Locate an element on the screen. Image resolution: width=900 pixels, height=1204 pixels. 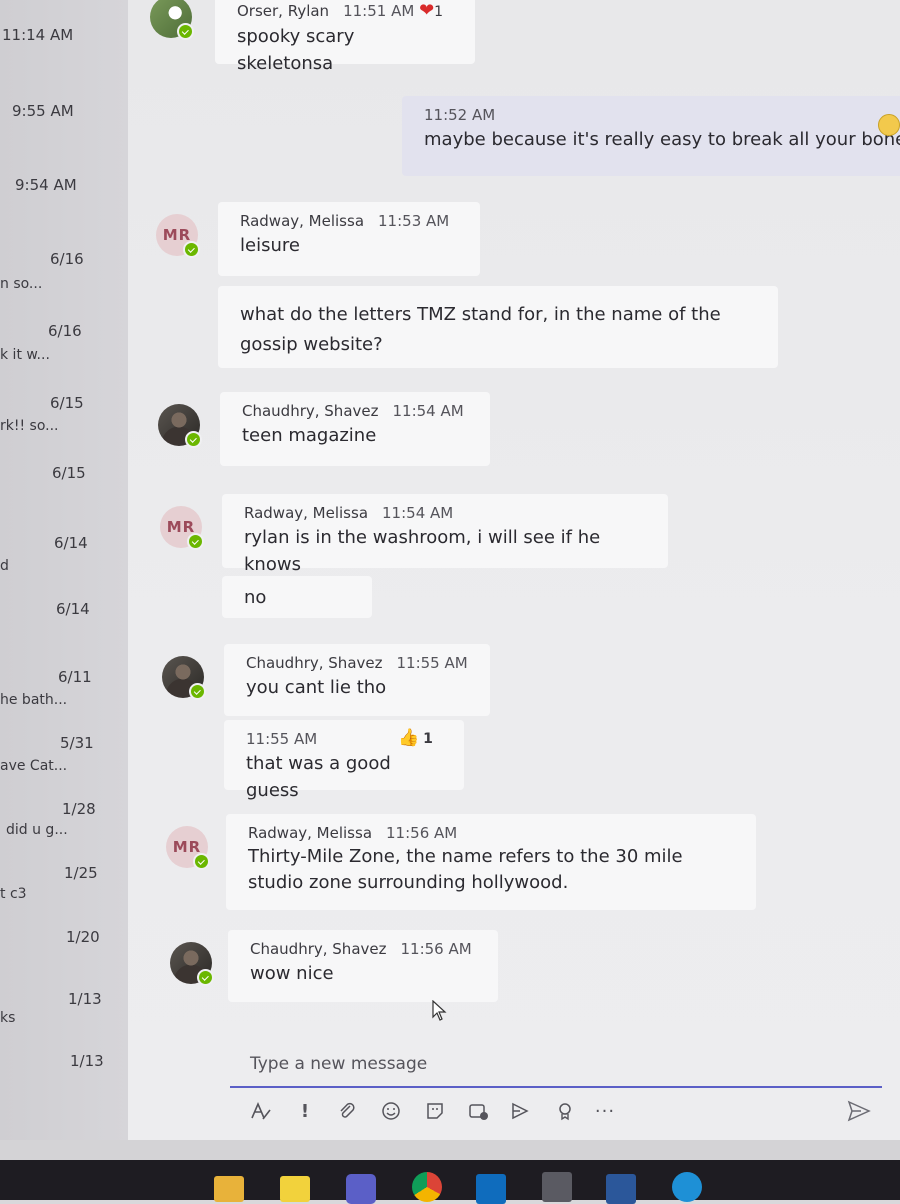
compose-toolbar: ! ··· is located at coordinates (560, 1111).